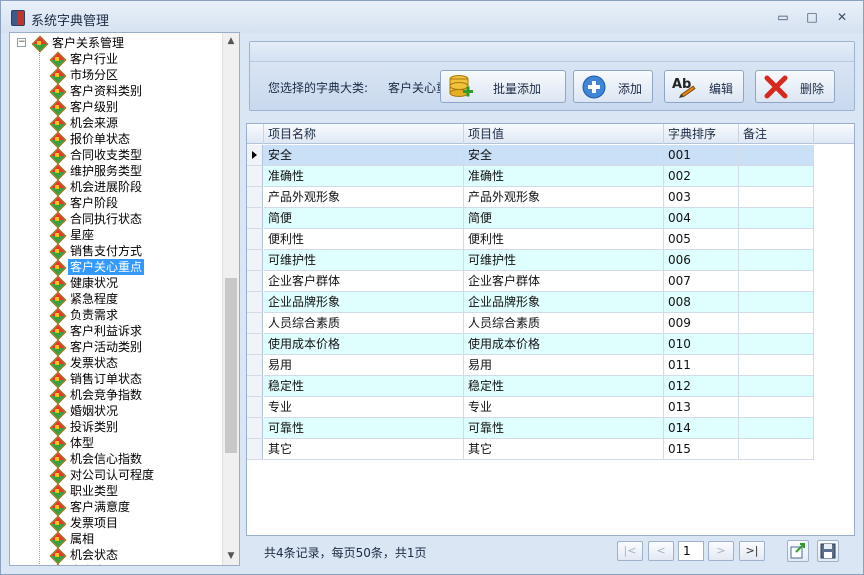  I want to click on last-page-button: >|, so click(752, 551).